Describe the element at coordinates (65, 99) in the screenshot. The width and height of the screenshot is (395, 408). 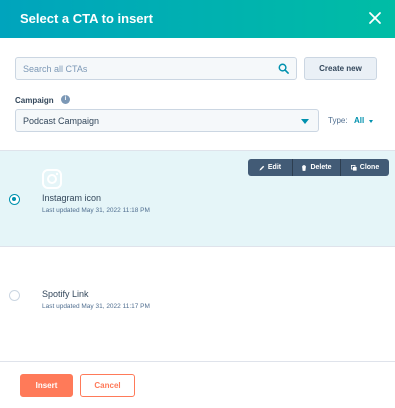
I see `info-icon: i` at that location.